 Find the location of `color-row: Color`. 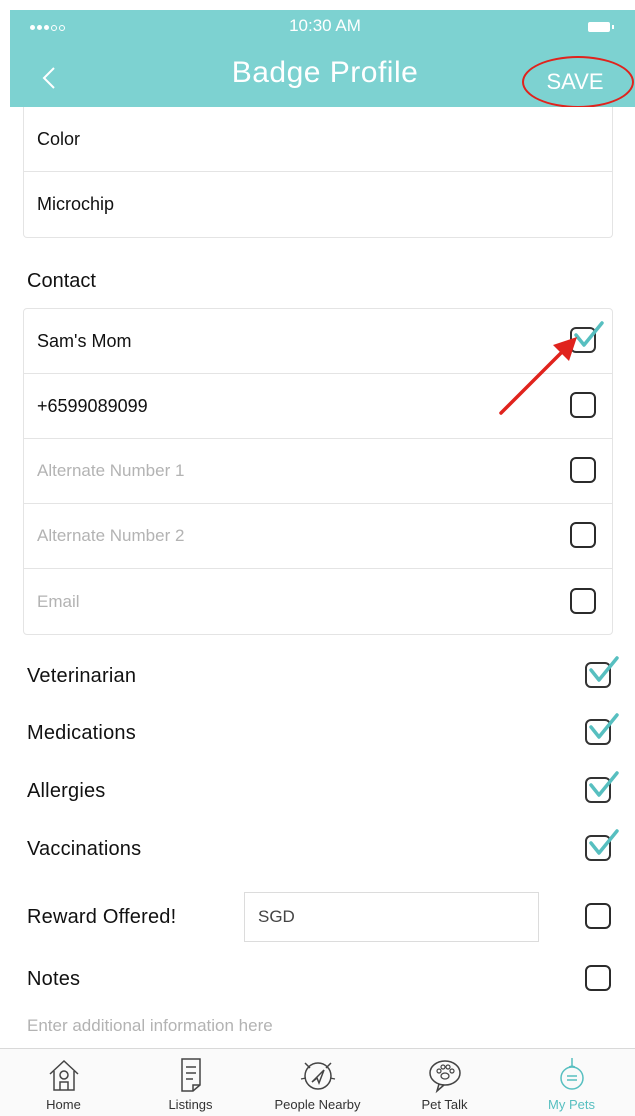

color-row: Color is located at coordinates (318, 139).